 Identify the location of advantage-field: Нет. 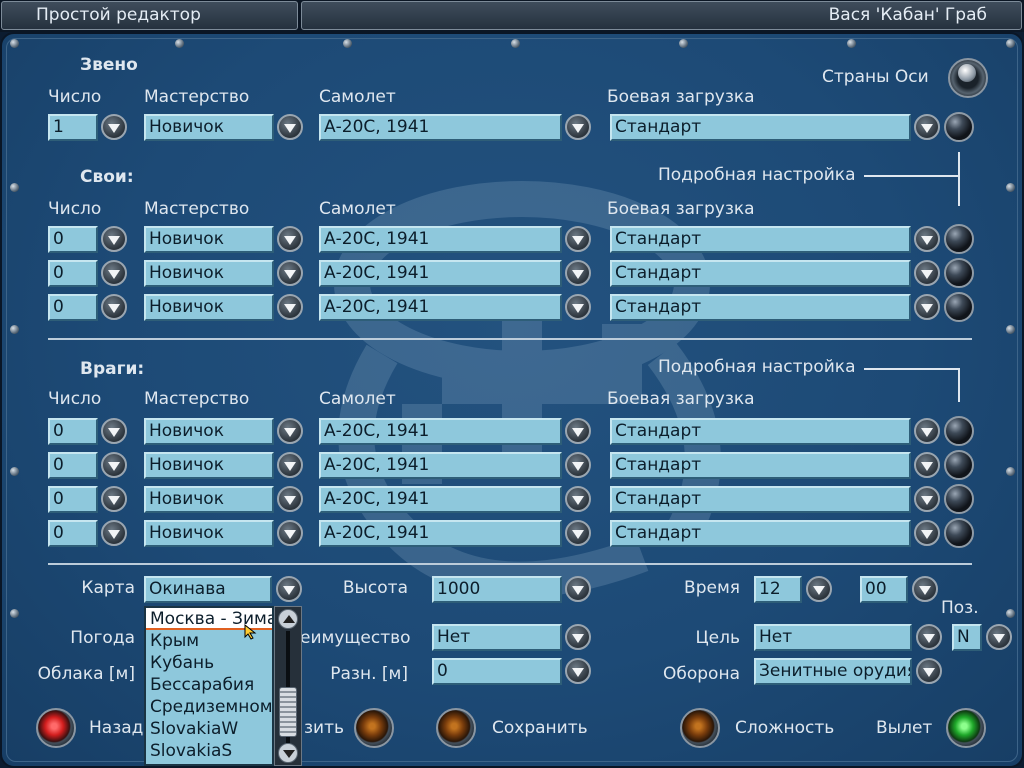
(497, 637).